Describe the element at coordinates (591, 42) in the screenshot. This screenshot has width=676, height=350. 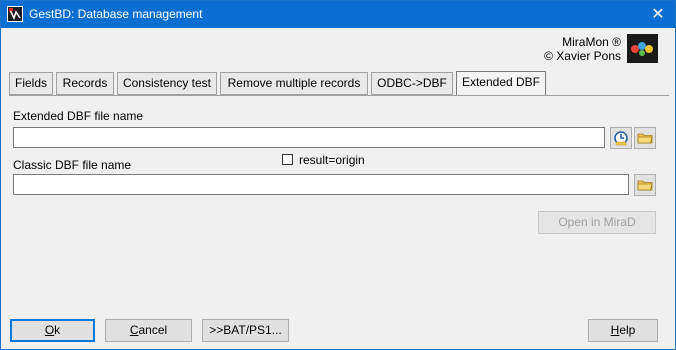
I see `brand-line-1: MiraMon ®` at that location.